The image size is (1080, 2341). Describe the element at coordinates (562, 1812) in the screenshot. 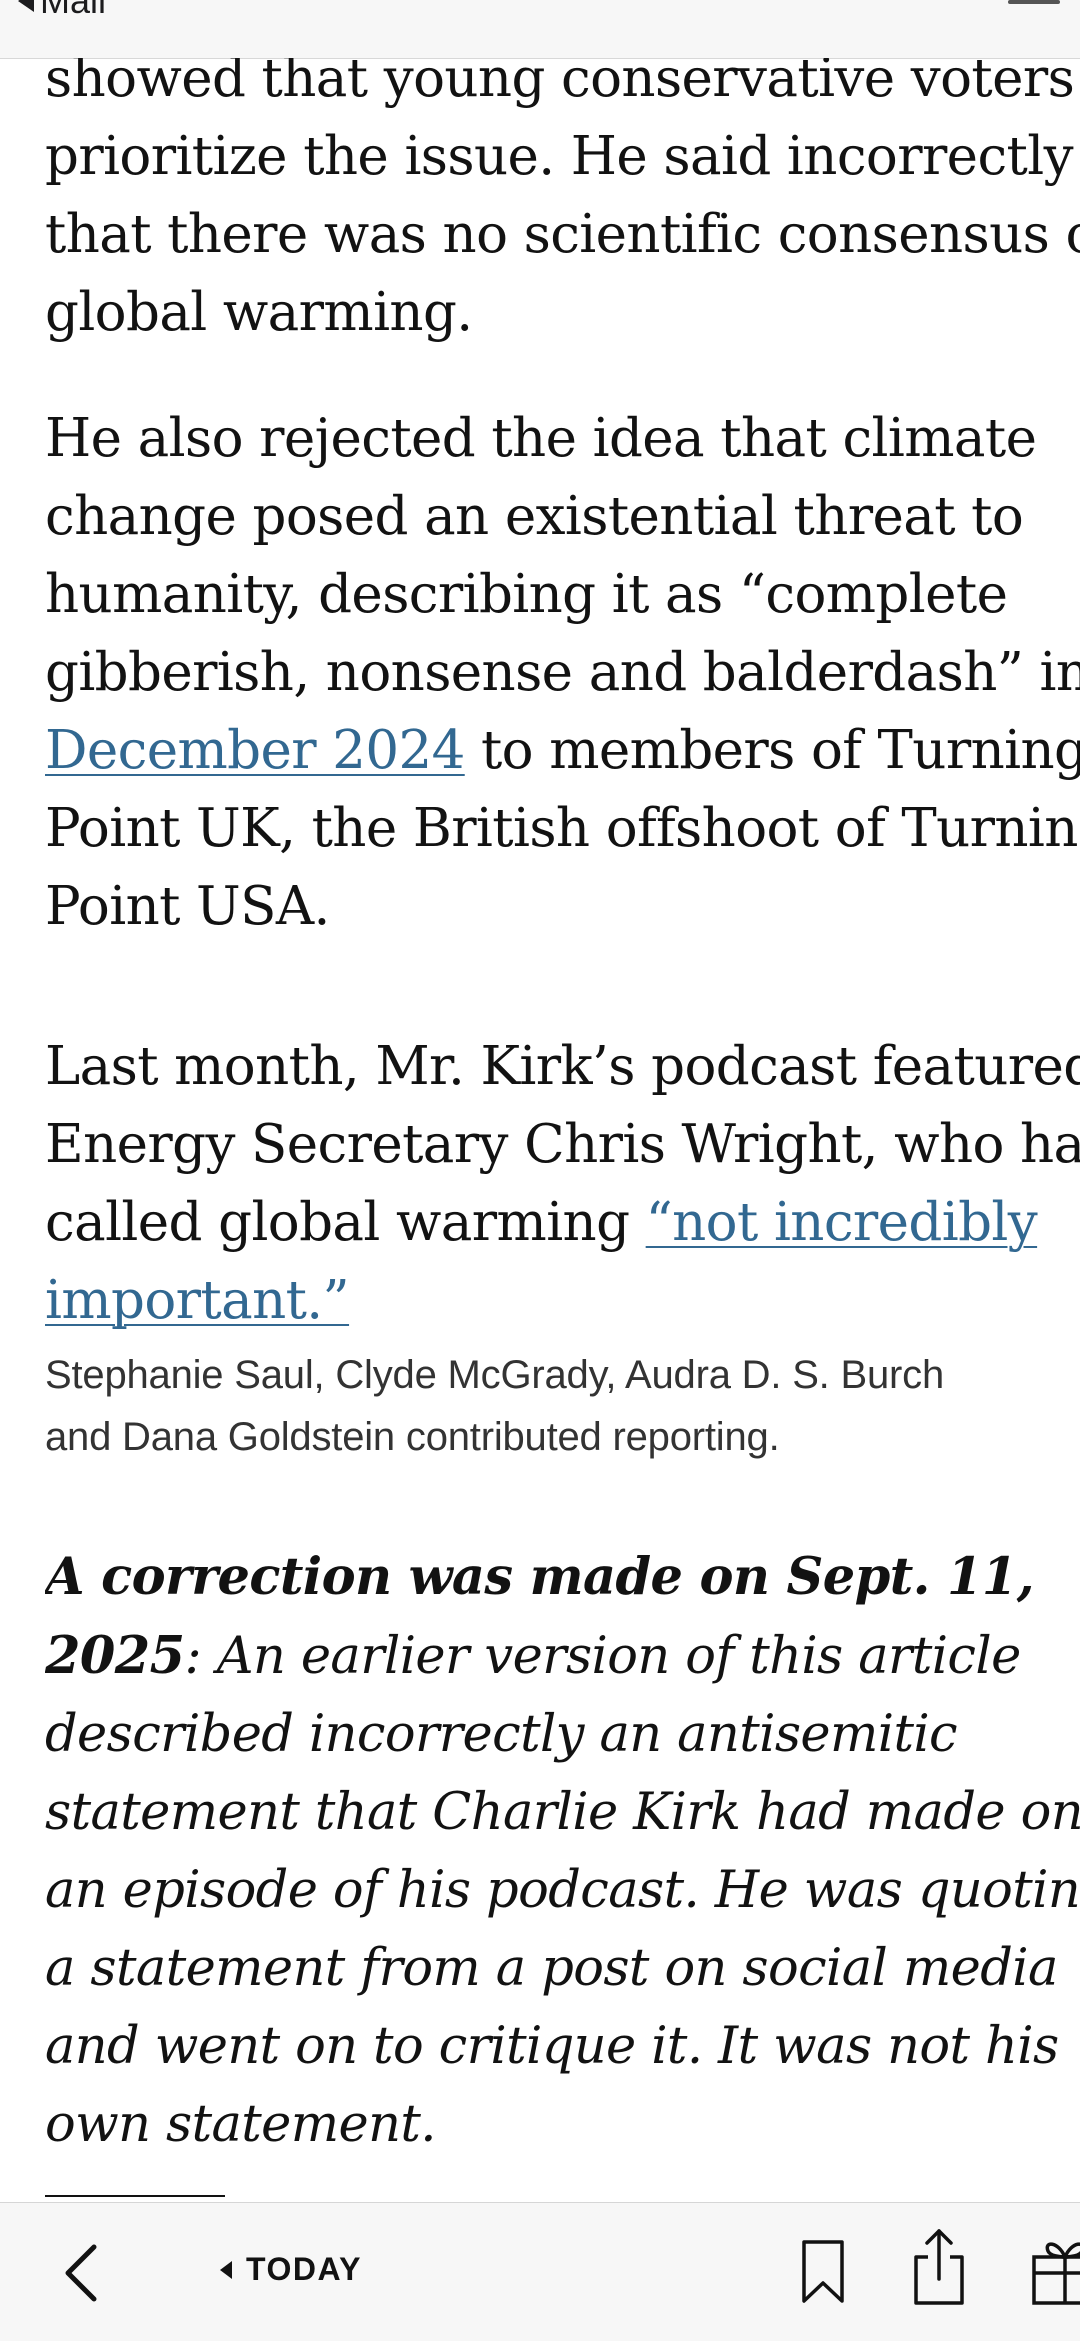

I see `correction-line: statement that Charlie Kirk had made on` at that location.